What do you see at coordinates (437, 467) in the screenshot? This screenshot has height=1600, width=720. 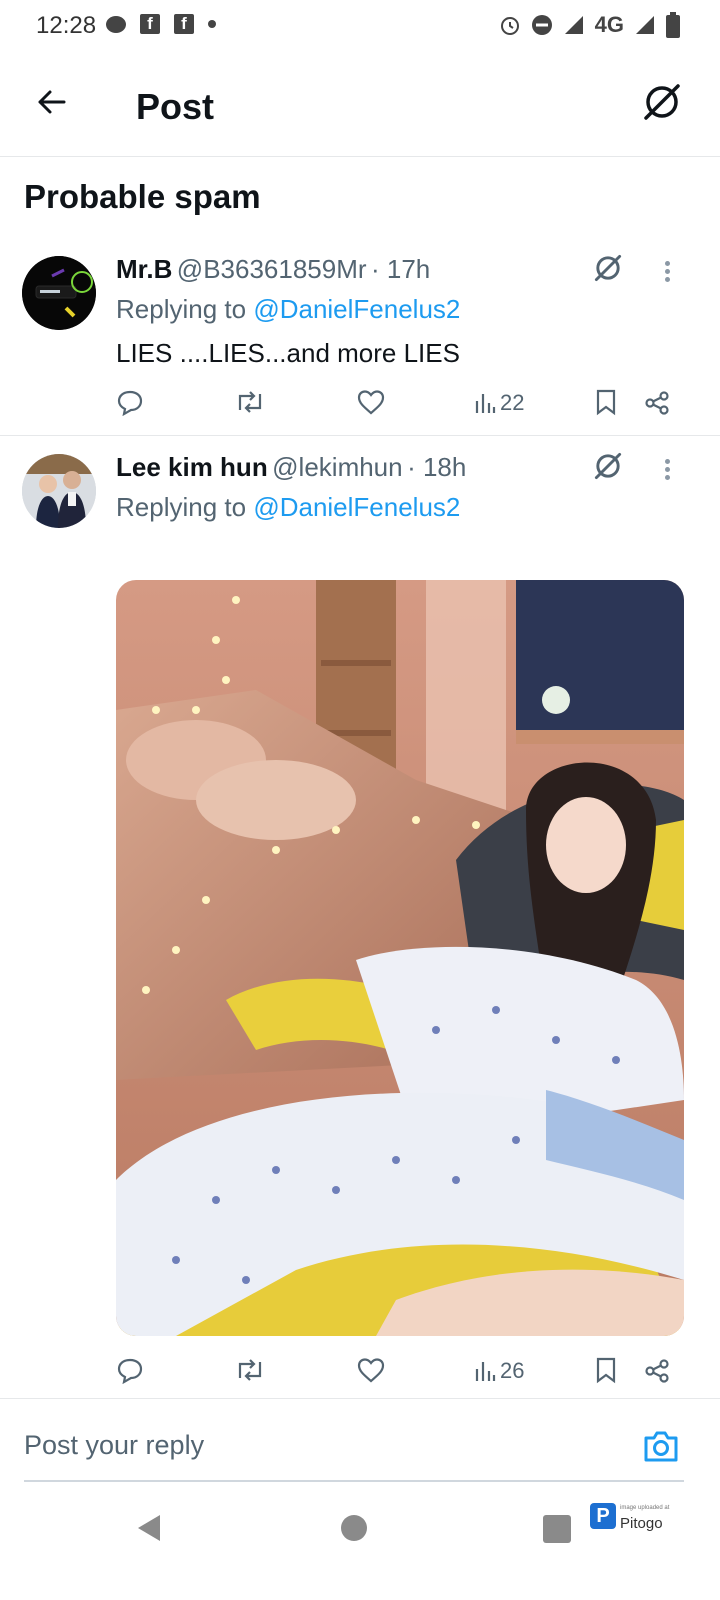 I see `post-time: · 18h` at bounding box center [437, 467].